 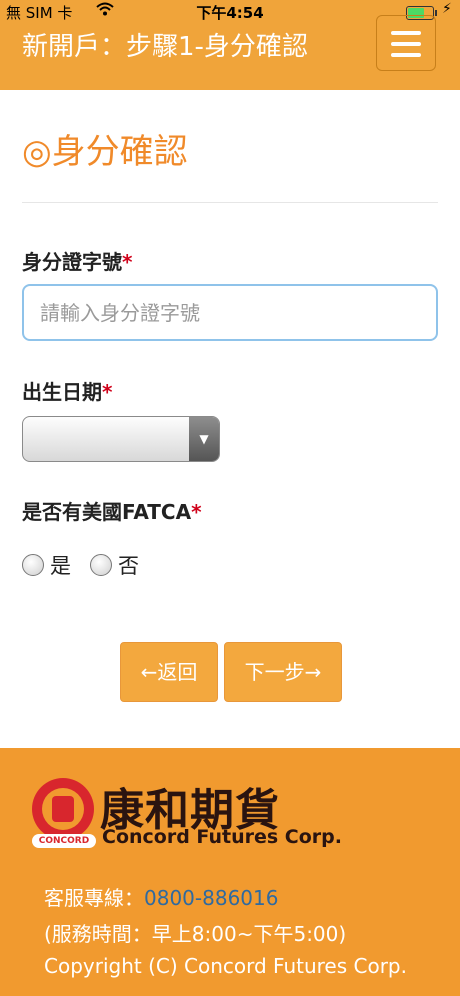 What do you see at coordinates (211, 898) in the screenshot?
I see `hotline-number-link: 0800-886016` at bounding box center [211, 898].